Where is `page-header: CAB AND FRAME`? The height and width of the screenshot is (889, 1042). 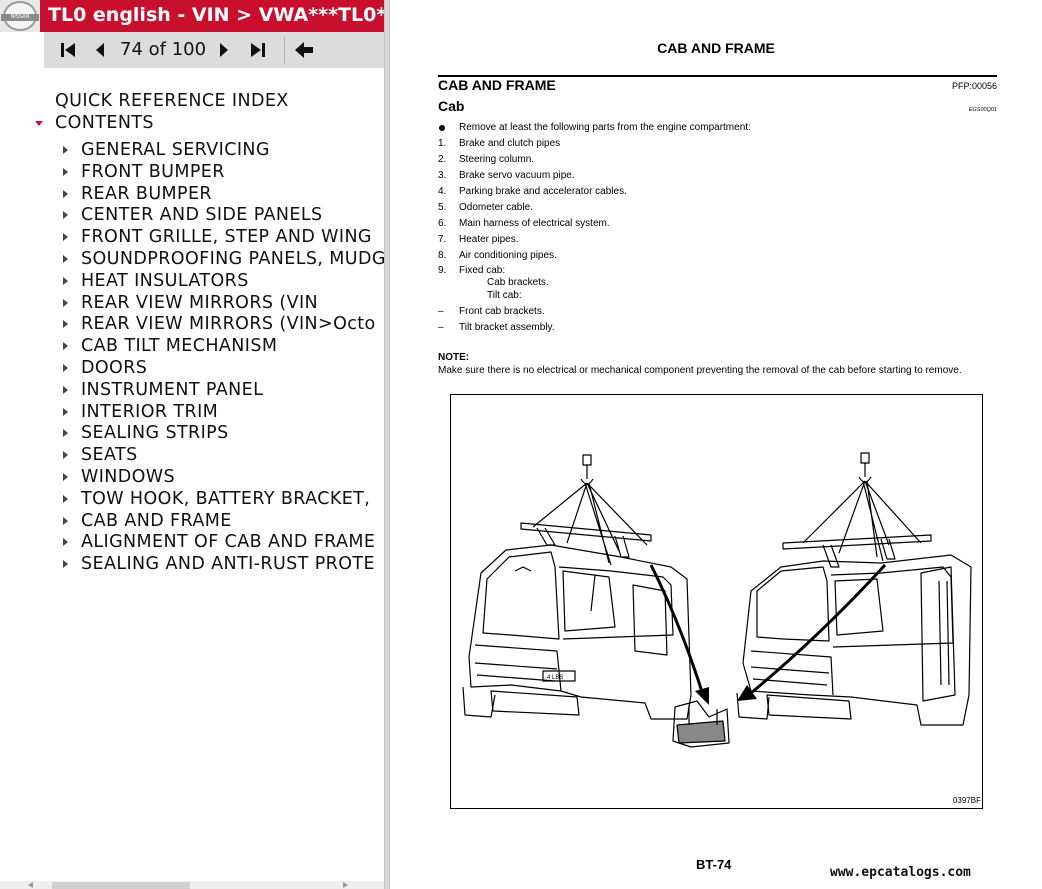 page-header: CAB AND FRAME is located at coordinates (716, 48).